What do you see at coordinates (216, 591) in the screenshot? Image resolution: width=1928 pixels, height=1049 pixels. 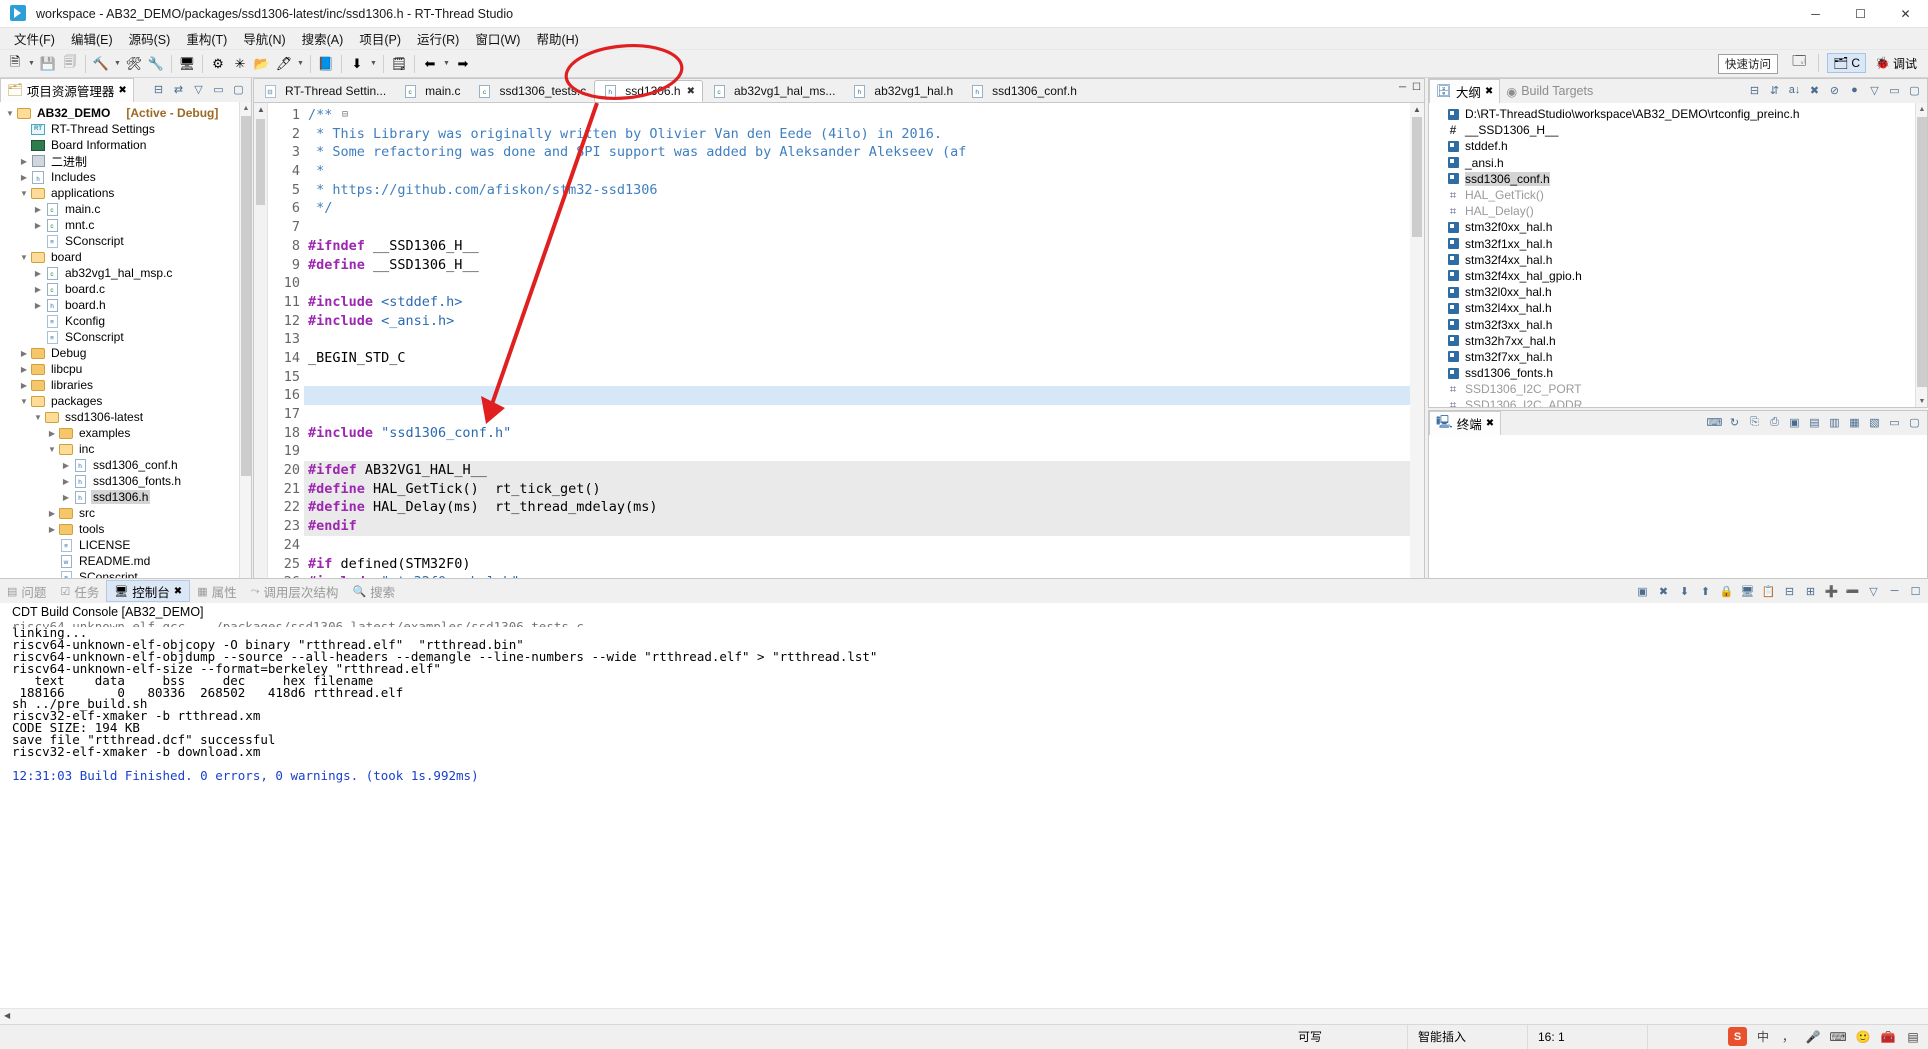 I see `console-tab: ▦ 属性` at bounding box center [216, 591].